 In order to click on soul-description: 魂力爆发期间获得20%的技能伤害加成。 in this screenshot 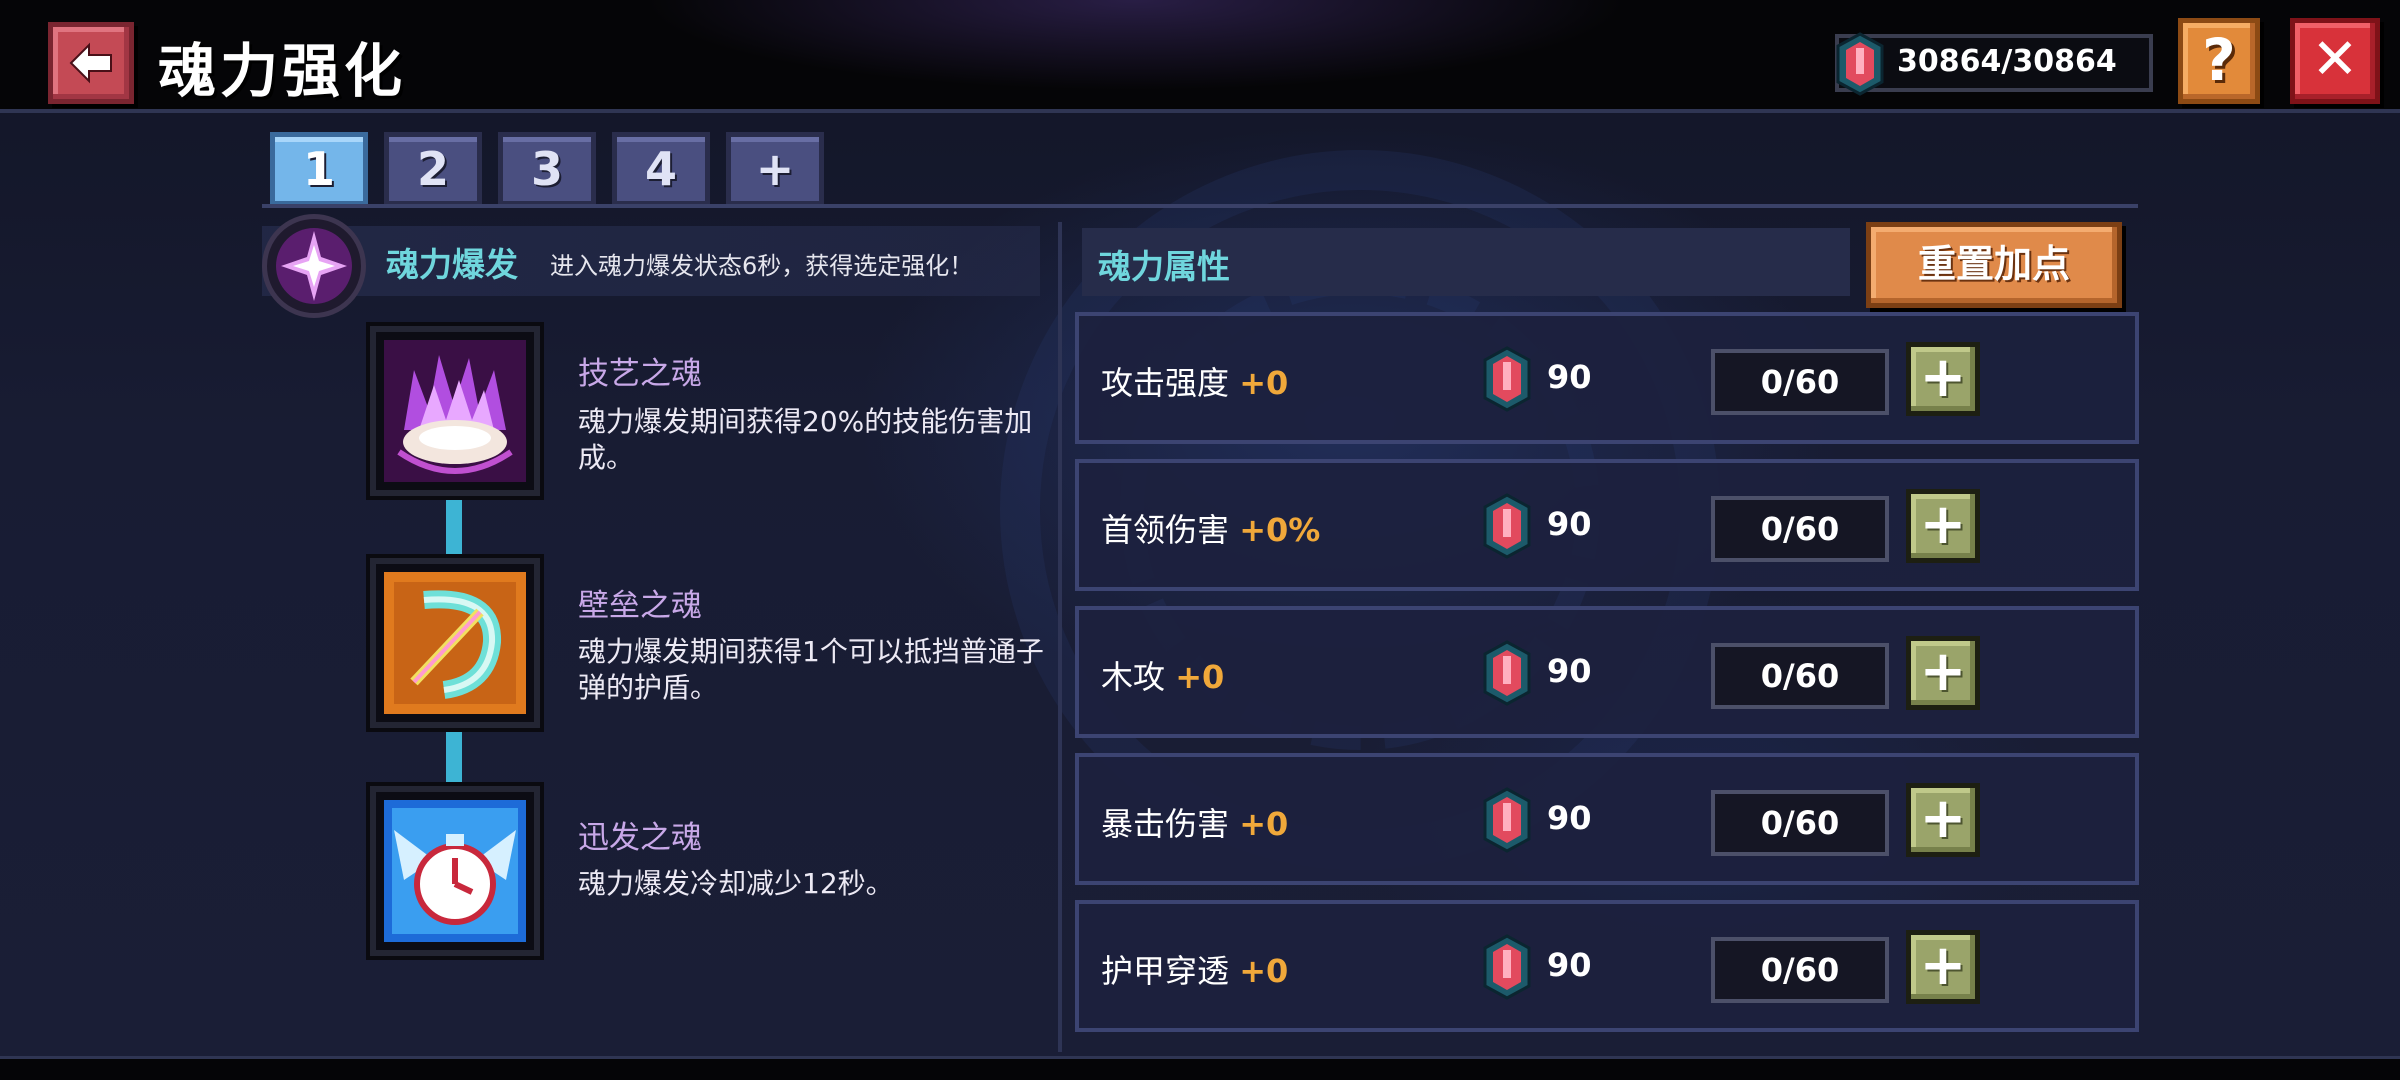, I will do `click(805, 439)`.